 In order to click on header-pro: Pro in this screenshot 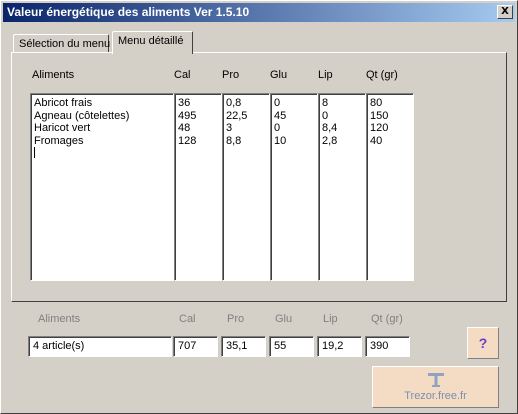, I will do `click(231, 75)`.